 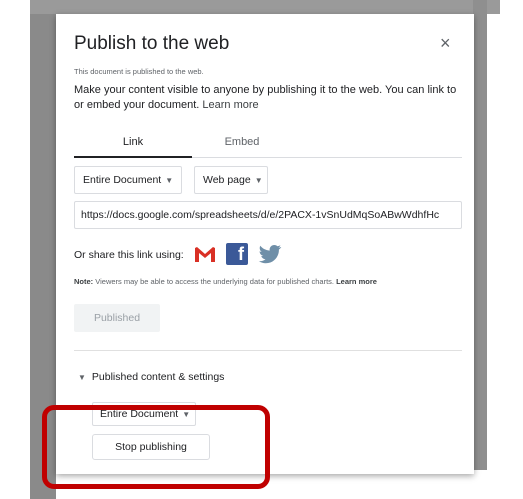 I want to click on twitter-icon, so click(x=270, y=254).